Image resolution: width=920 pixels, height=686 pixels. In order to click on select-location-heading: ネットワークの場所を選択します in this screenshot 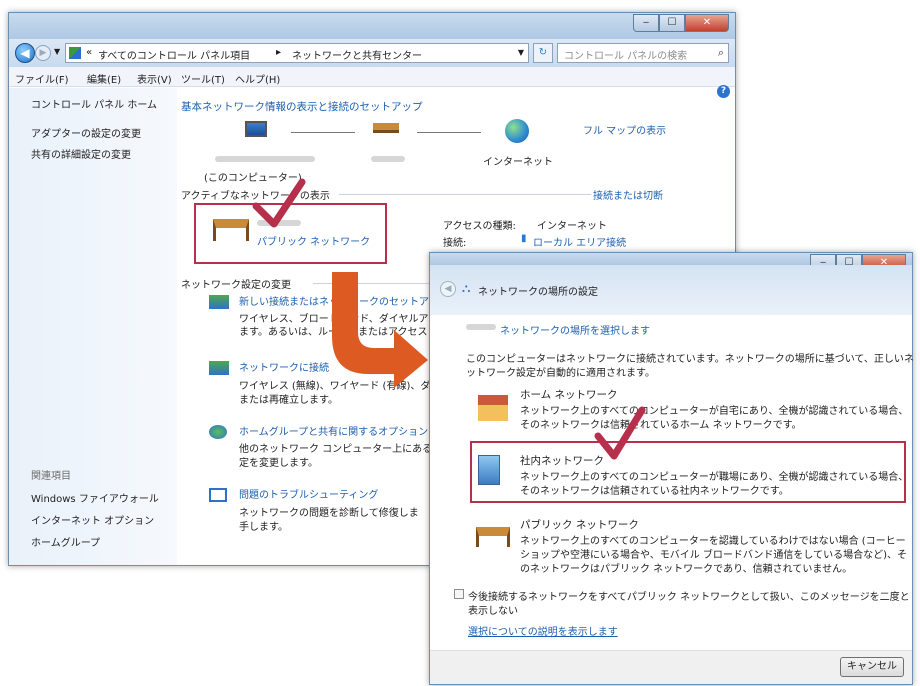, I will do `click(575, 331)`.